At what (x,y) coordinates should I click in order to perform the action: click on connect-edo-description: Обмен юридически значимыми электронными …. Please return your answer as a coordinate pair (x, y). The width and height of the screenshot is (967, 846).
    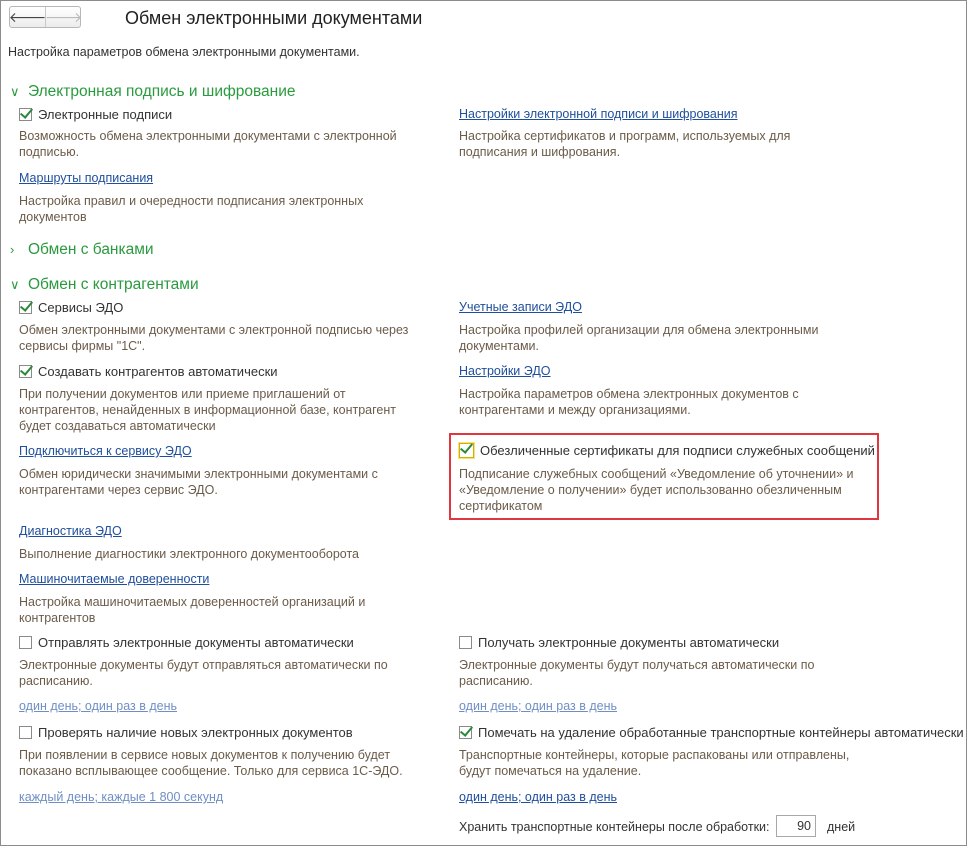
    Looking at the image, I should click on (198, 482).